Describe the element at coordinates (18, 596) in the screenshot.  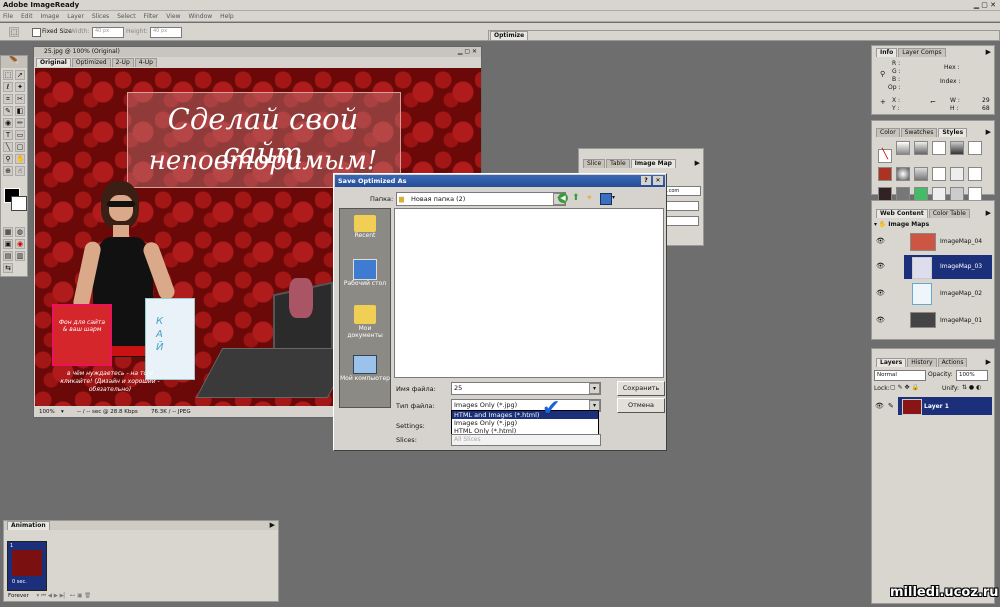
I see `loop-select: Forever` at that location.